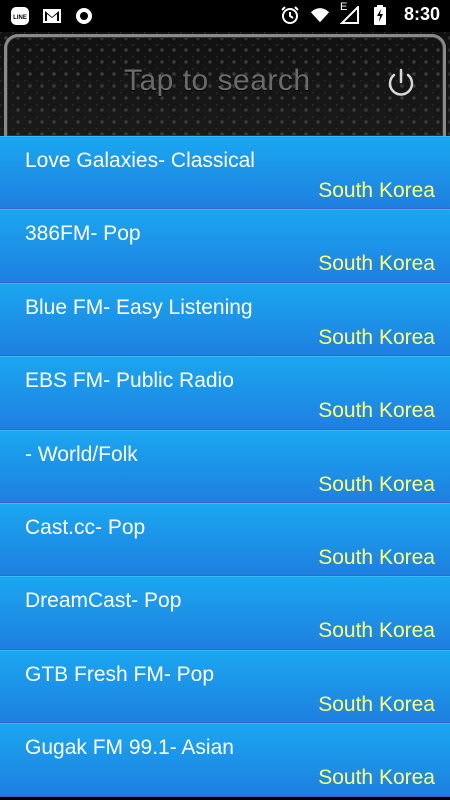 The width and height of the screenshot is (450, 800). What do you see at coordinates (225, 613) in the screenshot?
I see `list-item: DreamCast- Pop South Korea` at bounding box center [225, 613].